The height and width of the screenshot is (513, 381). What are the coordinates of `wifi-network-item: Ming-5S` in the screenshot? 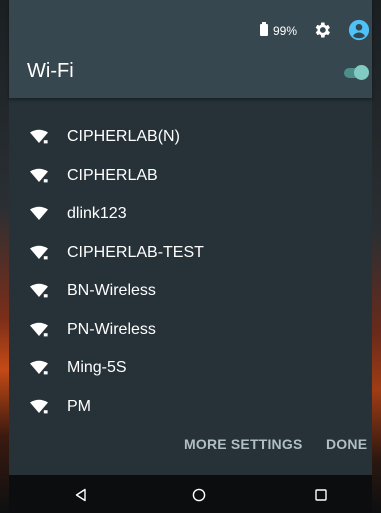 It's located at (190, 368).